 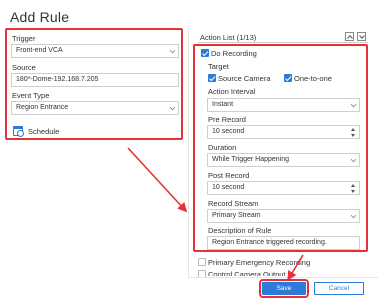 What do you see at coordinates (295, 267) in the screenshot?
I see `arrow-to-save` at bounding box center [295, 267].